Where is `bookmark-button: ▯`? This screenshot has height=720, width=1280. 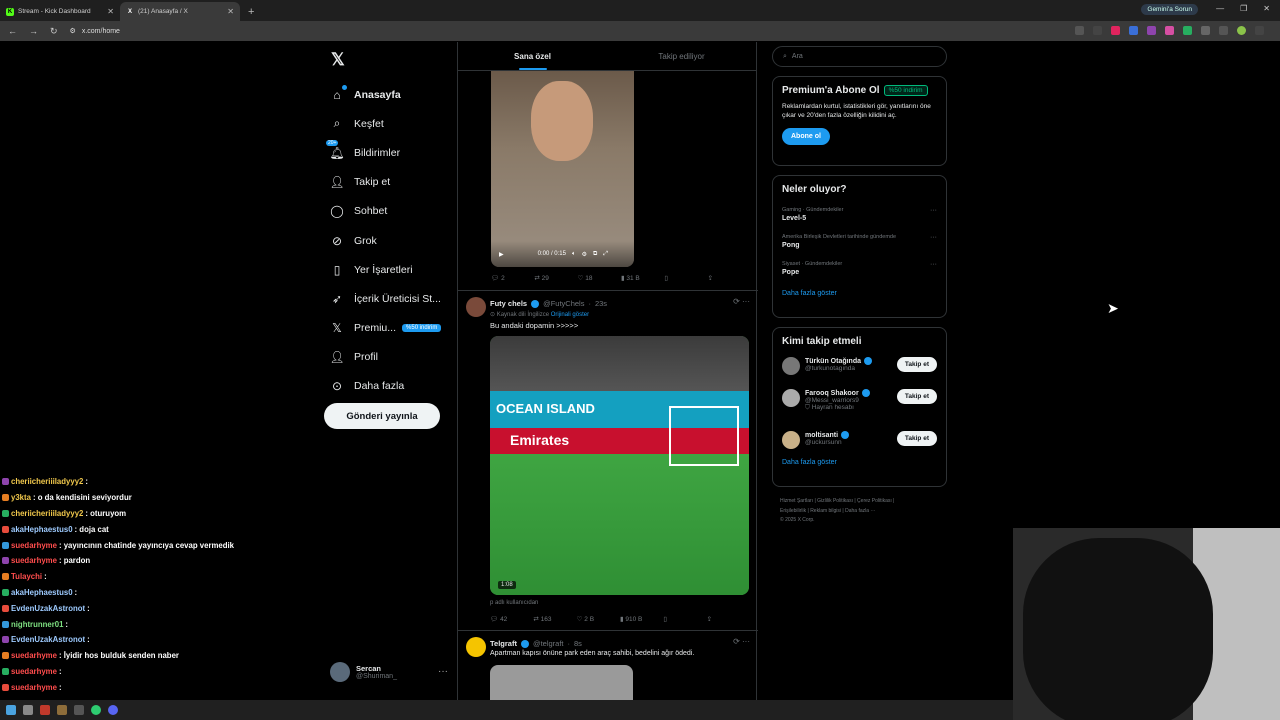
bookmark-button: ▯ is located at coordinates (685, 278).